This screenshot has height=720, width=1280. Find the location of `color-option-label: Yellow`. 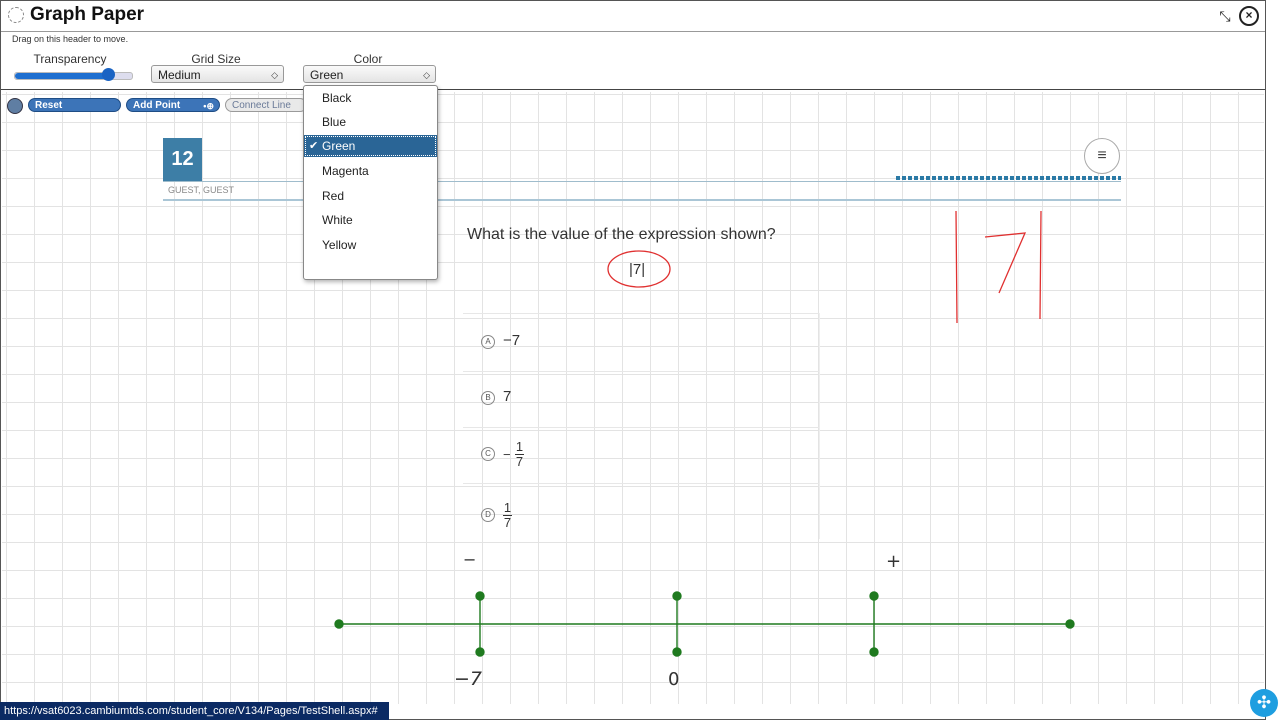

color-option-label: Yellow is located at coordinates (339, 245).